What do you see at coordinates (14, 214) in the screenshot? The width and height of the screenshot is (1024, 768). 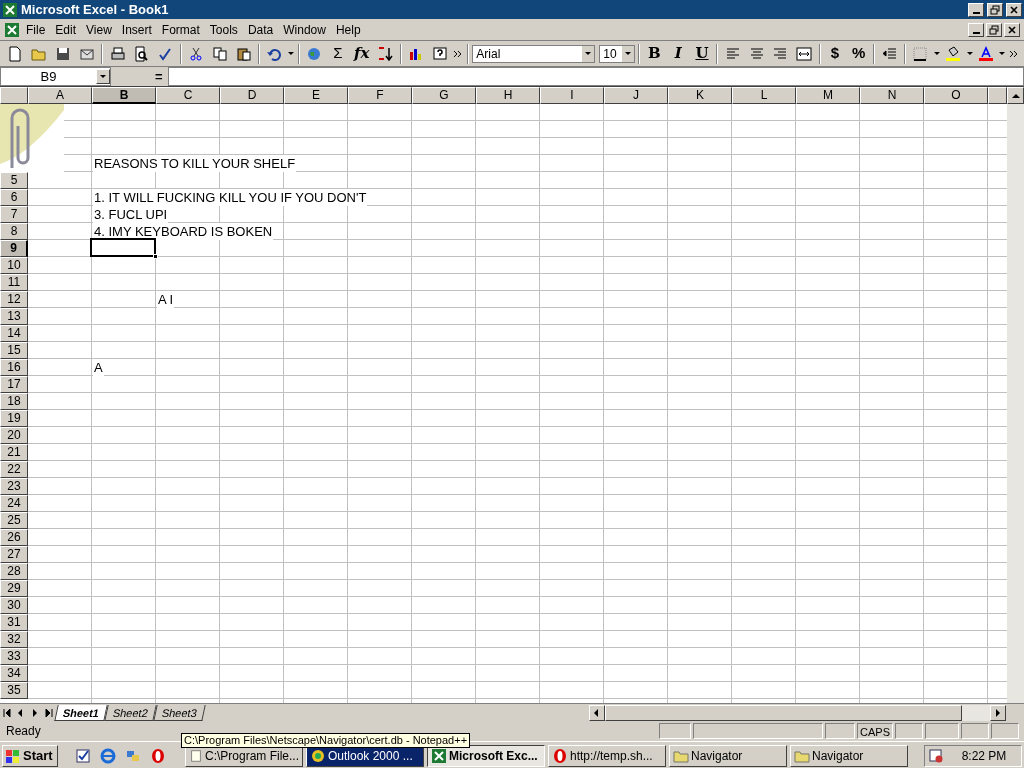 I see `row-header: 7` at bounding box center [14, 214].